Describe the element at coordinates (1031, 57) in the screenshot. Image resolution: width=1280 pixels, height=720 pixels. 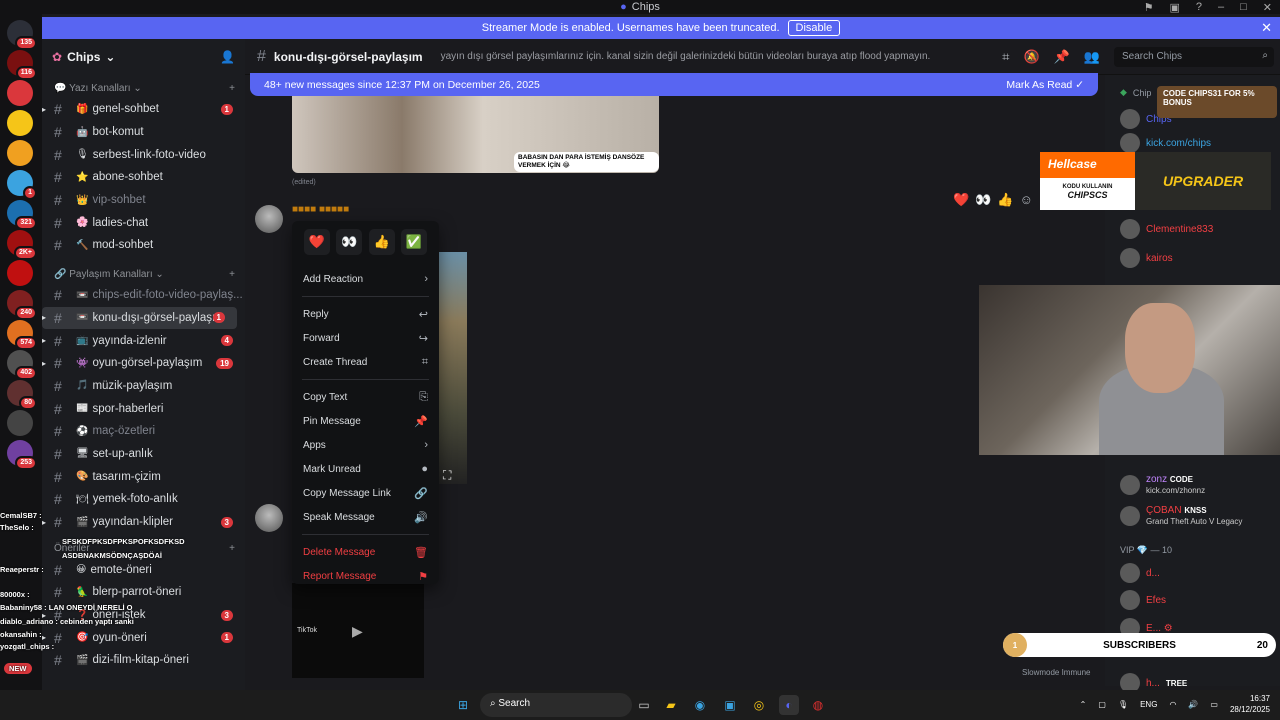
I see `notification-bell-icon: 🔕` at that location.